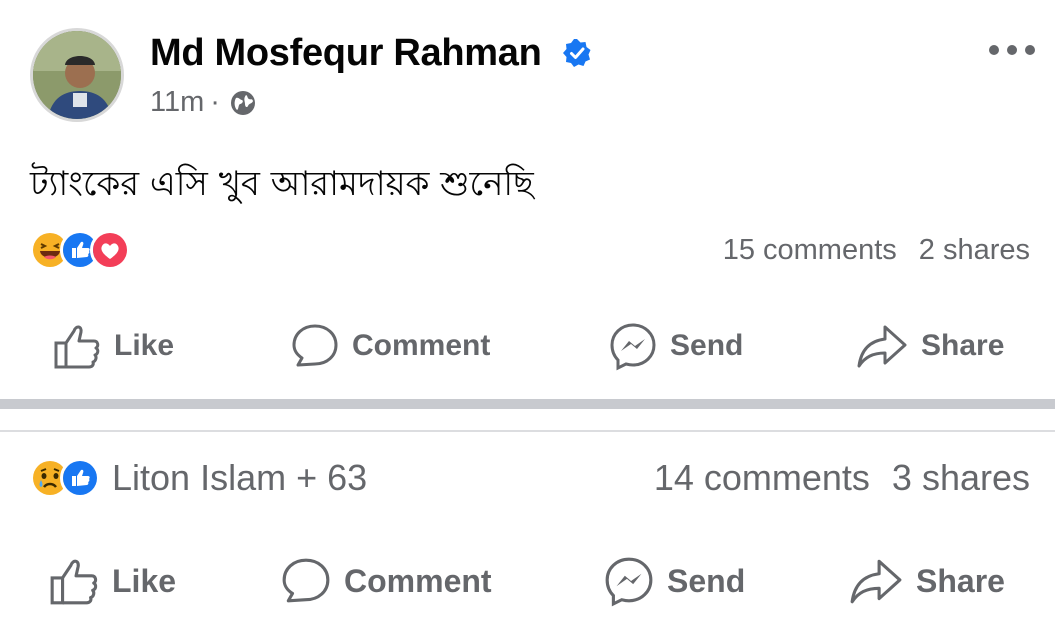  Describe the element at coordinates (810, 250) in the screenshot. I see `comments-count: 15 comments` at that location.